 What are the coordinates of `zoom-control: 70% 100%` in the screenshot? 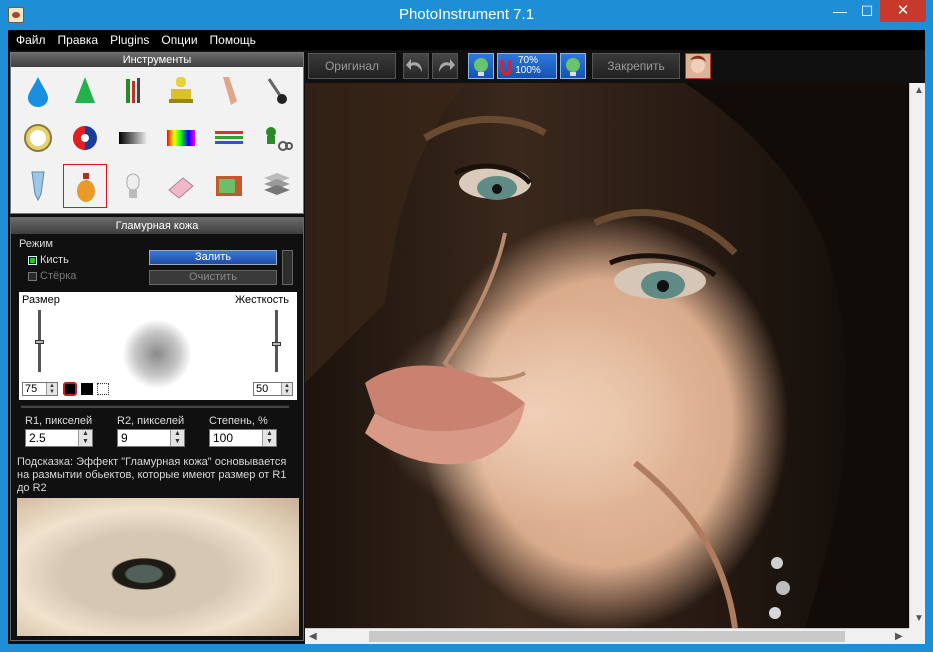 It's located at (527, 66).